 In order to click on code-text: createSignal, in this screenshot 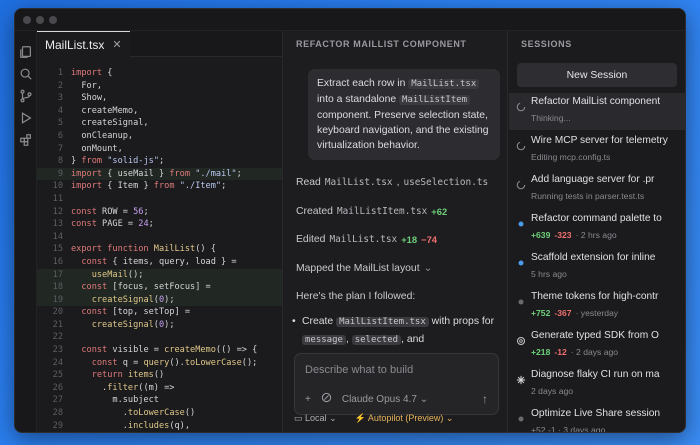, I will do `click(110, 123)`.